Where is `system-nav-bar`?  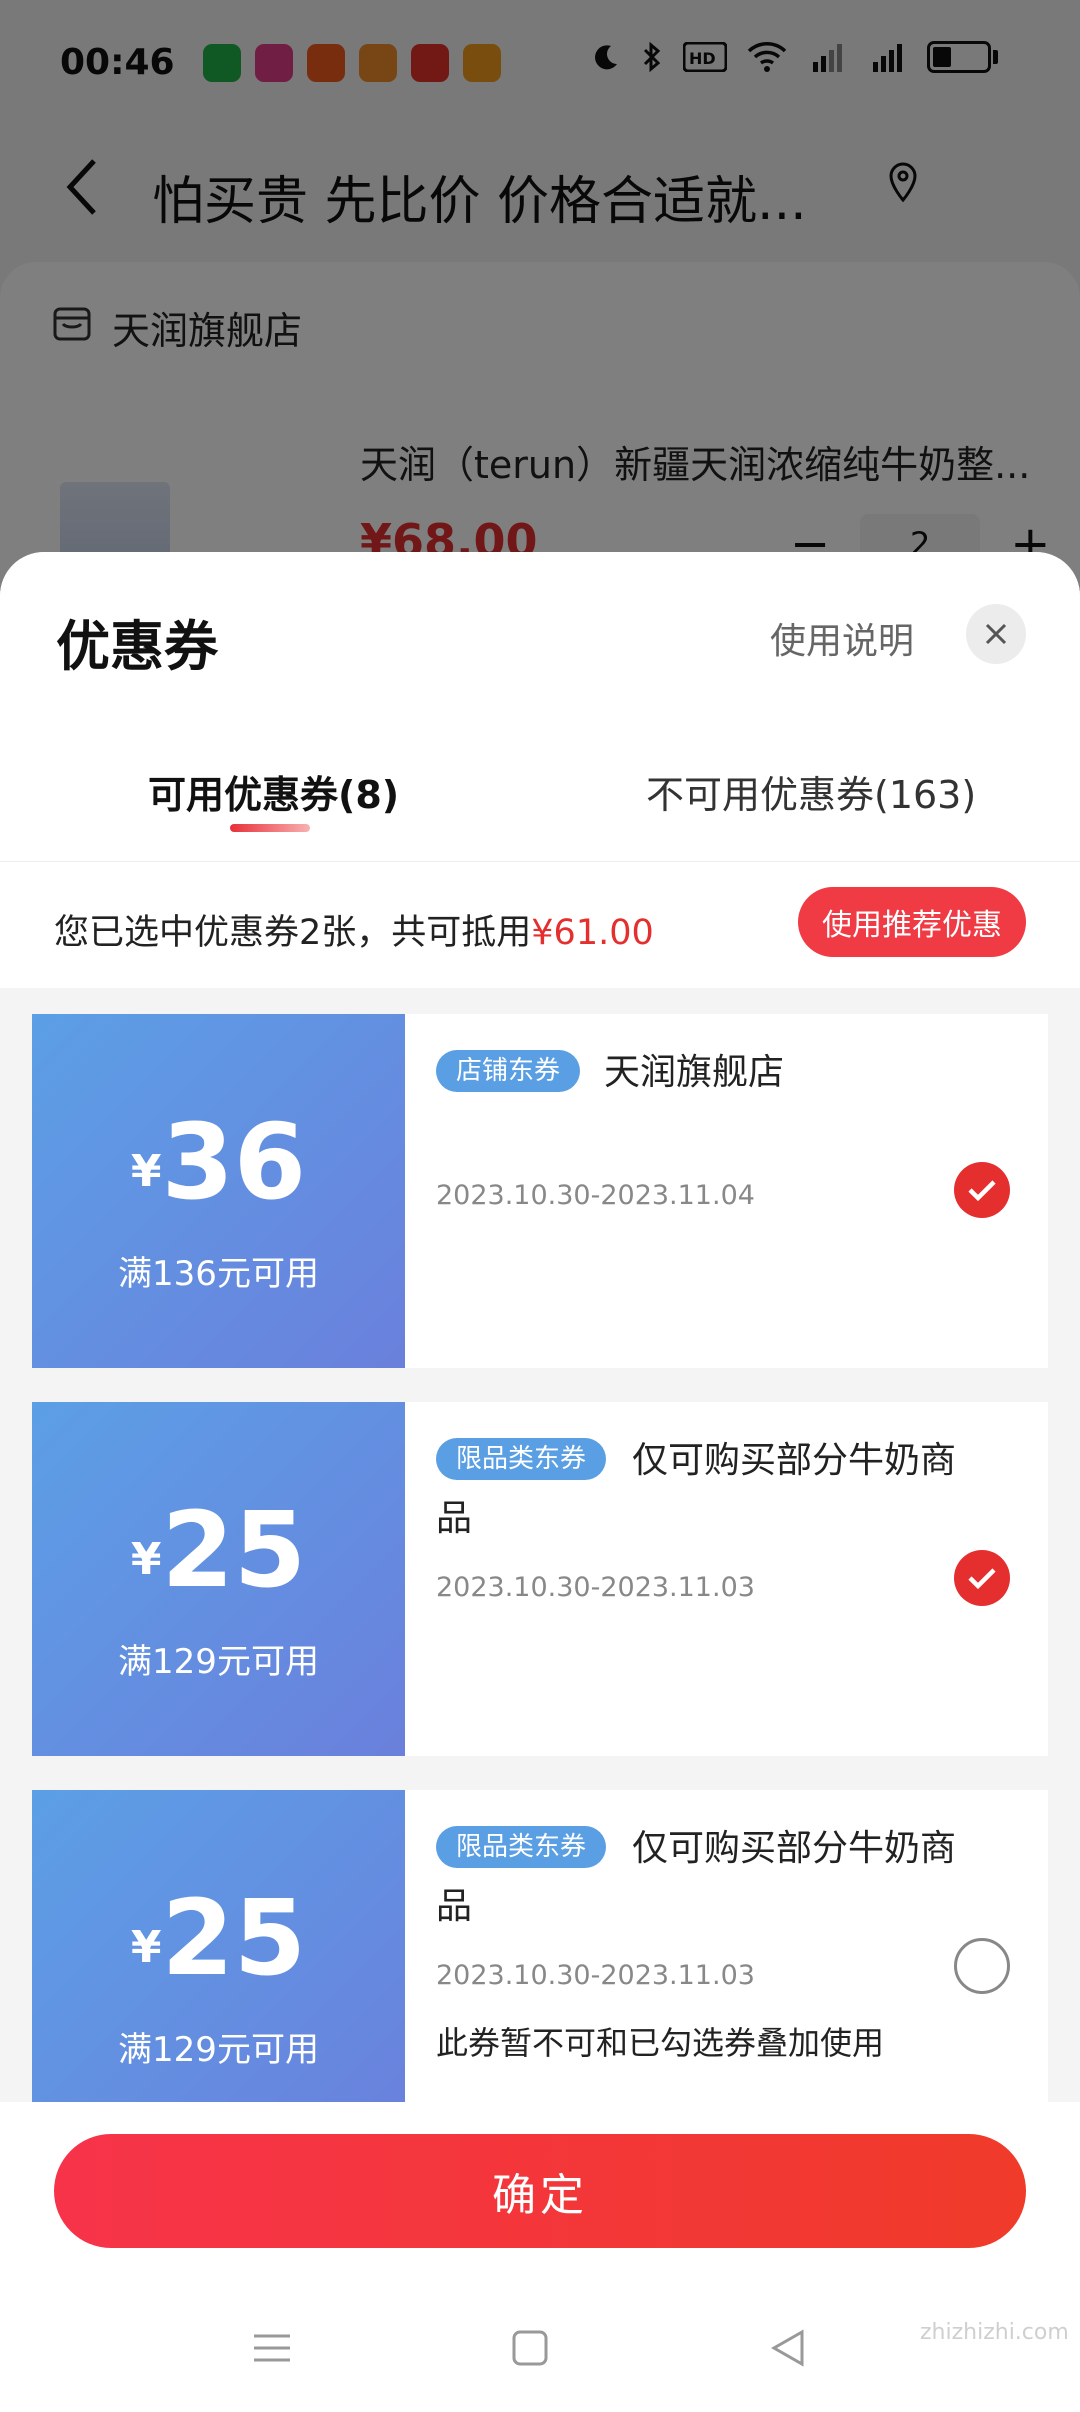 system-nav-bar is located at coordinates (540, 2351).